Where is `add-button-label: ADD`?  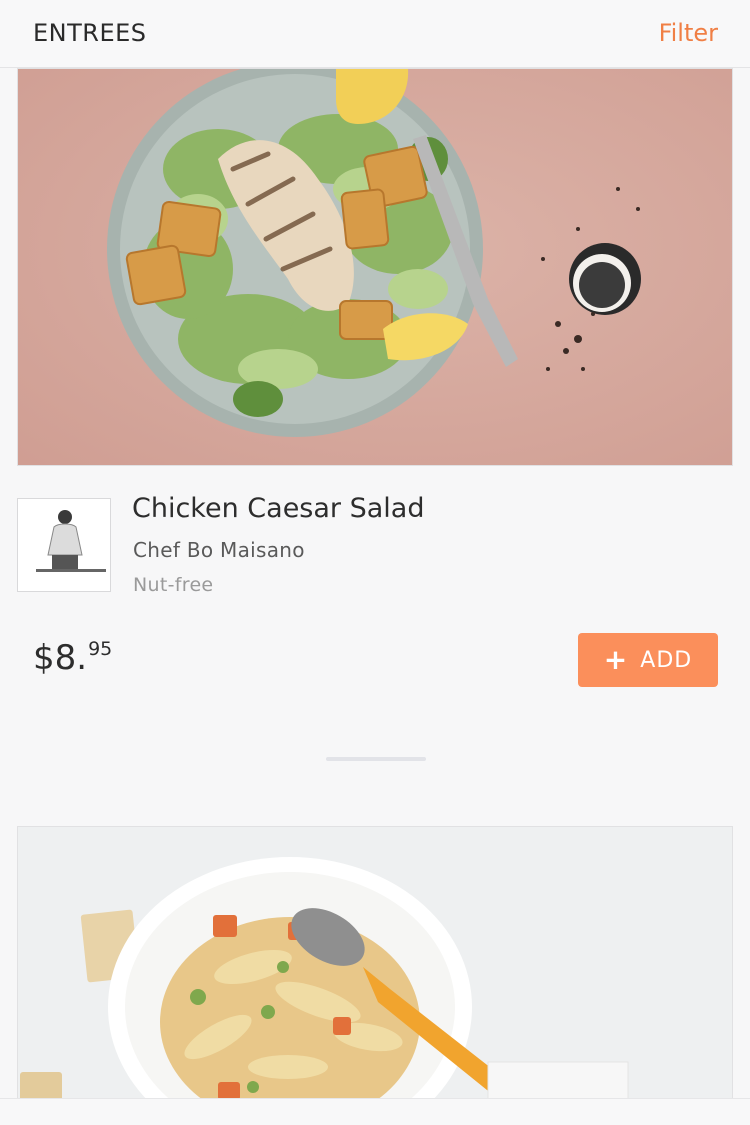 add-button-label: ADD is located at coordinates (666, 660).